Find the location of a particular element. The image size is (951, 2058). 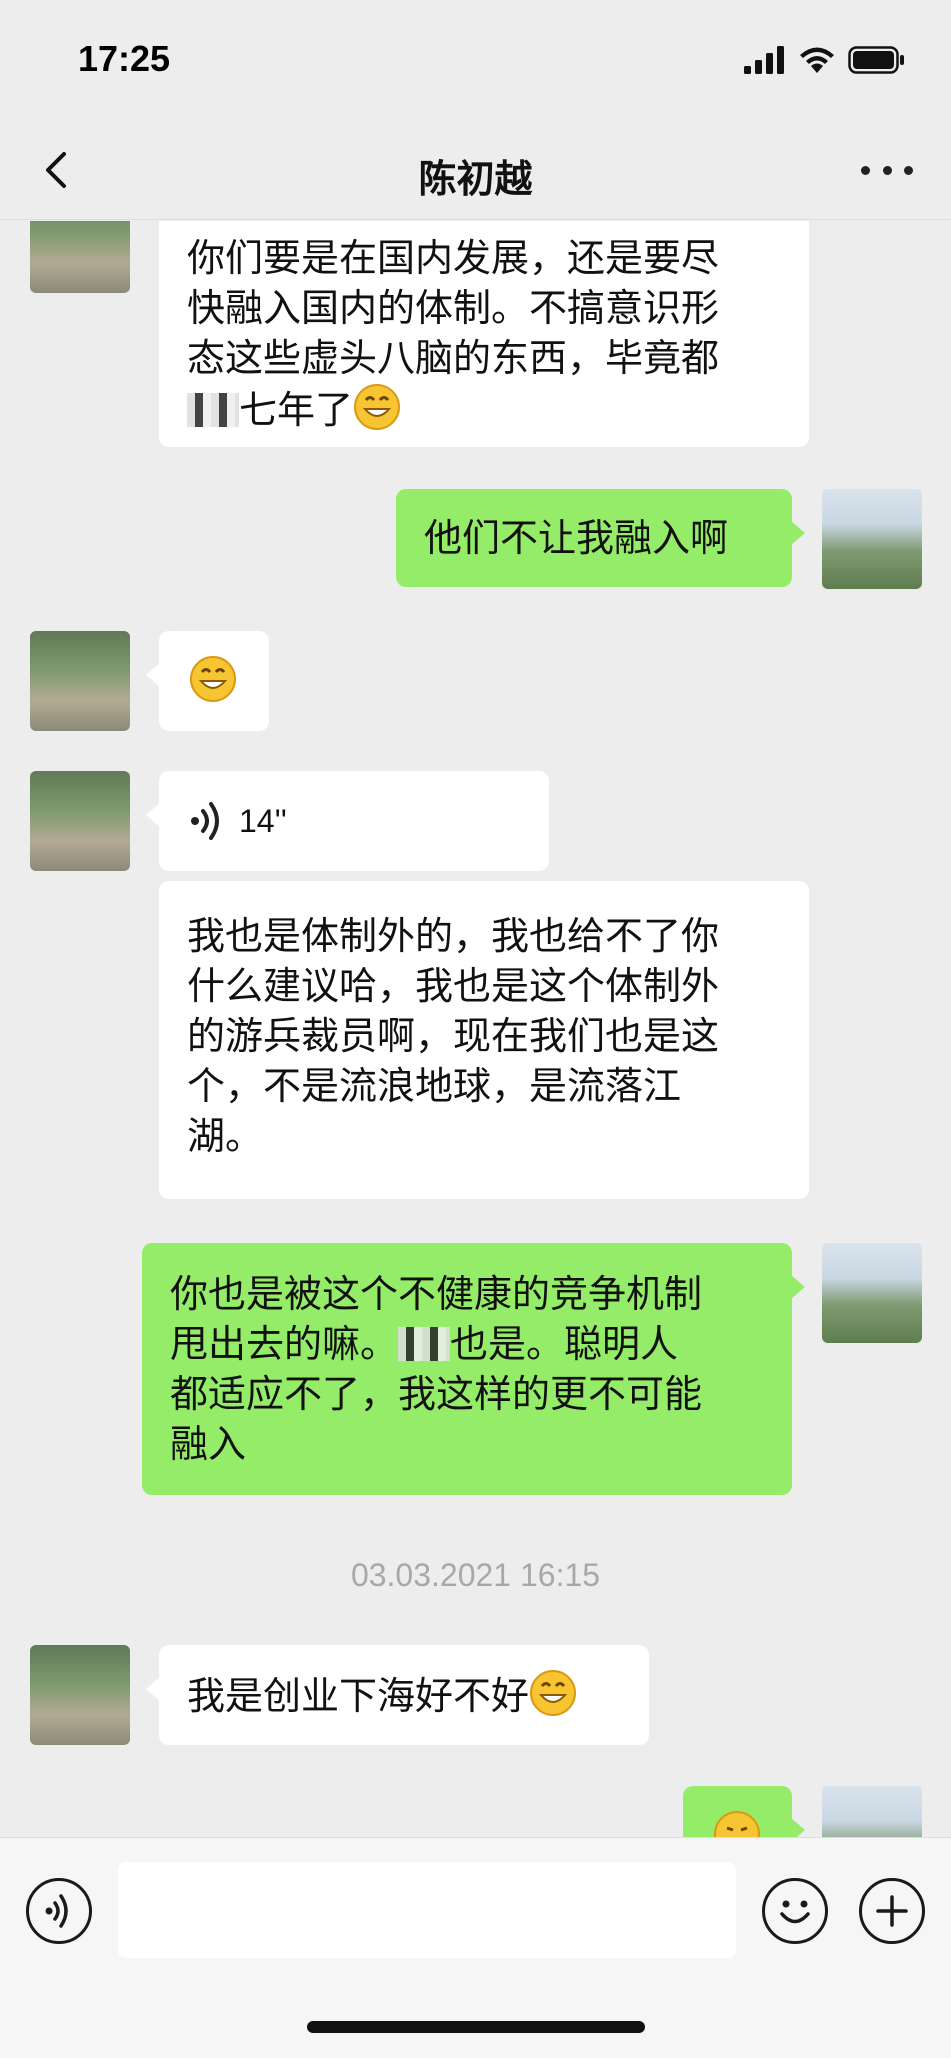

message-bubble-received: 我是创业下海好不好 is located at coordinates (397, 1695).